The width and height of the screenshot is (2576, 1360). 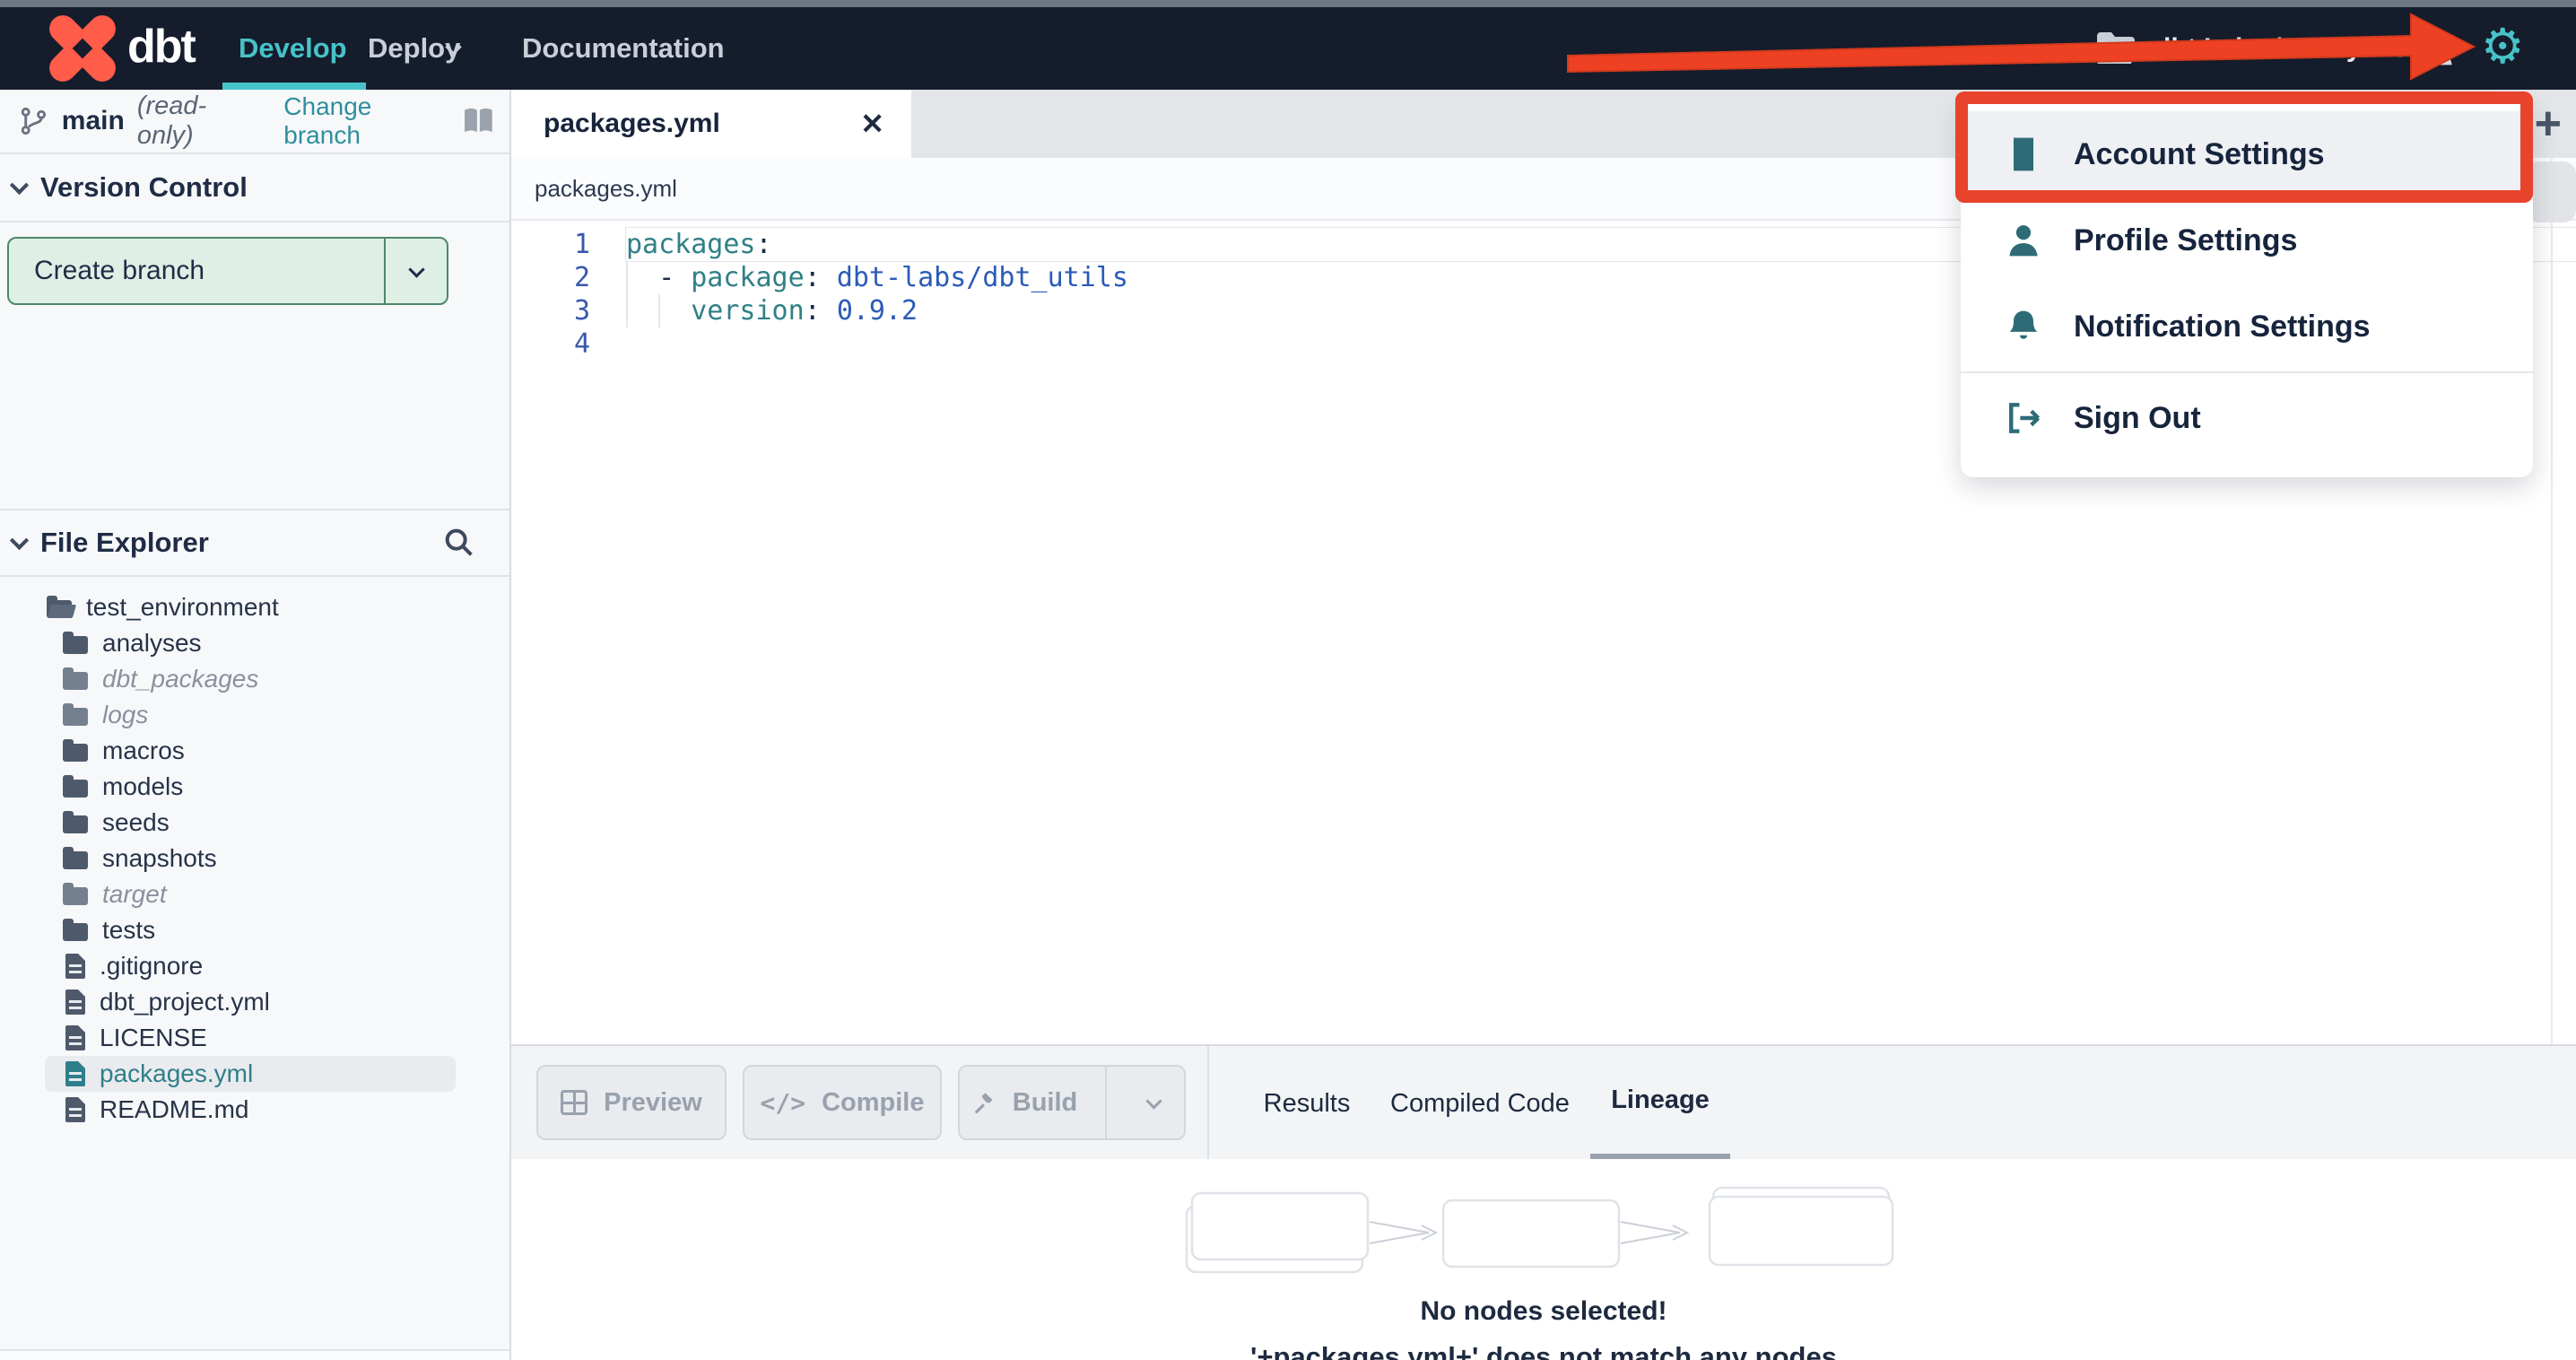 What do you see at coordinates (82, 48) in the screenshot?
I see `dbt-logo-icon` at bounding box center [82, 48].